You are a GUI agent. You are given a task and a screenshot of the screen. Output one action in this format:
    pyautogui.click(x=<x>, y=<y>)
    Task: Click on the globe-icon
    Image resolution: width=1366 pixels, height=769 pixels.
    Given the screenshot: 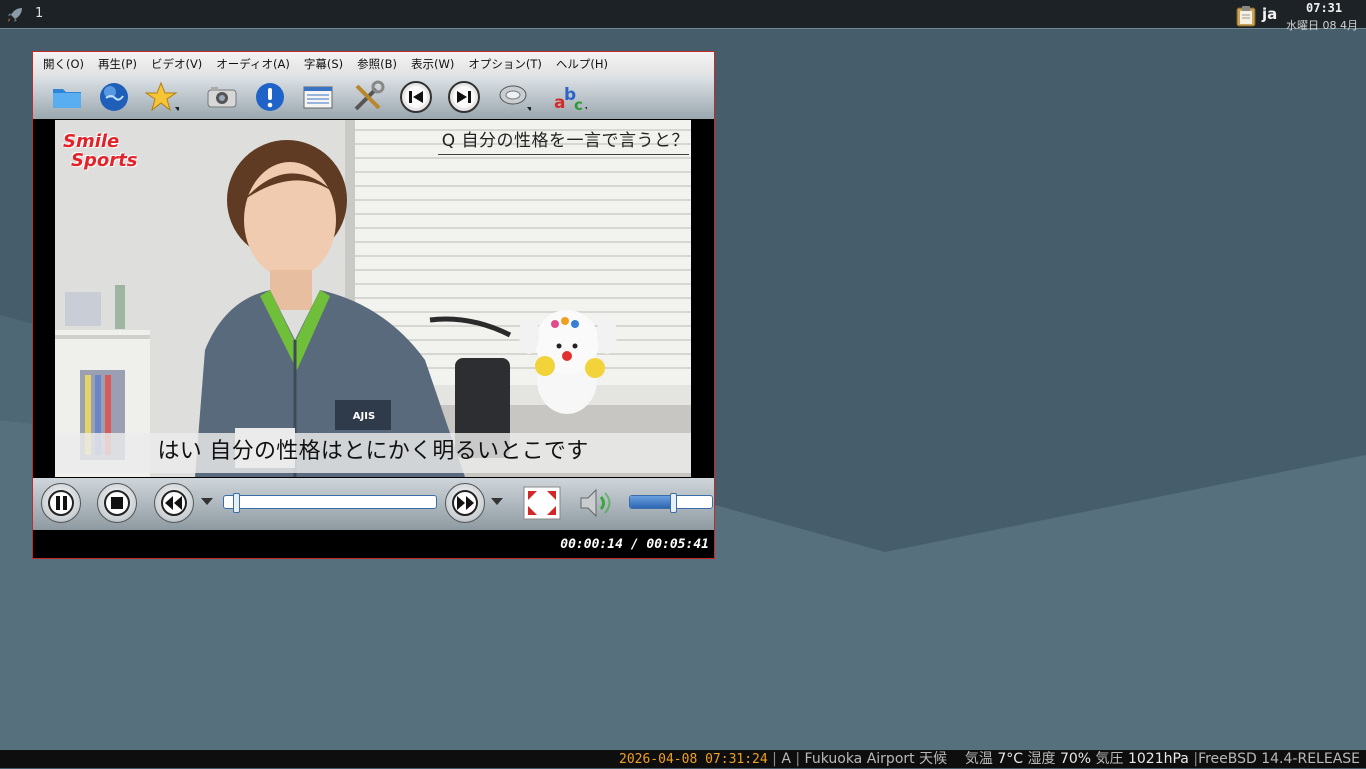 What is the action you would take?
    pyautogui.click(x=114, y=97)
    